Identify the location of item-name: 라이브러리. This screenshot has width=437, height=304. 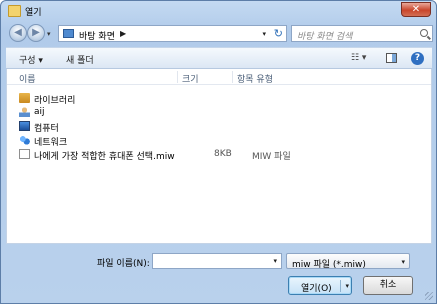
(55, 101).